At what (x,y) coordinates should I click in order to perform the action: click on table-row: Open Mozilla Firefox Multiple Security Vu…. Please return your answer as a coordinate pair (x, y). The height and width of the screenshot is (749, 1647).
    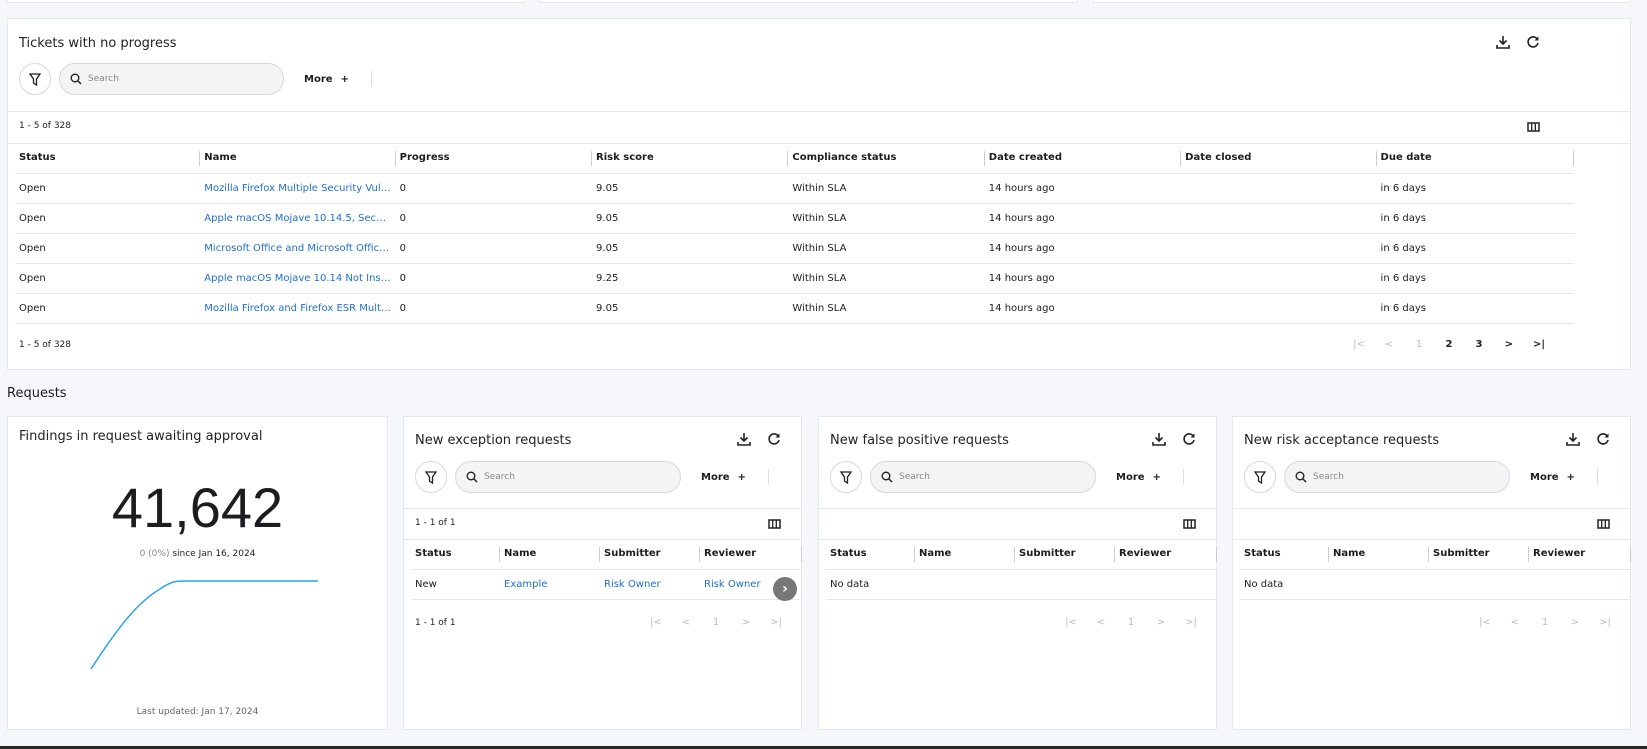
    Looking at the image, I should click on (794, 188).